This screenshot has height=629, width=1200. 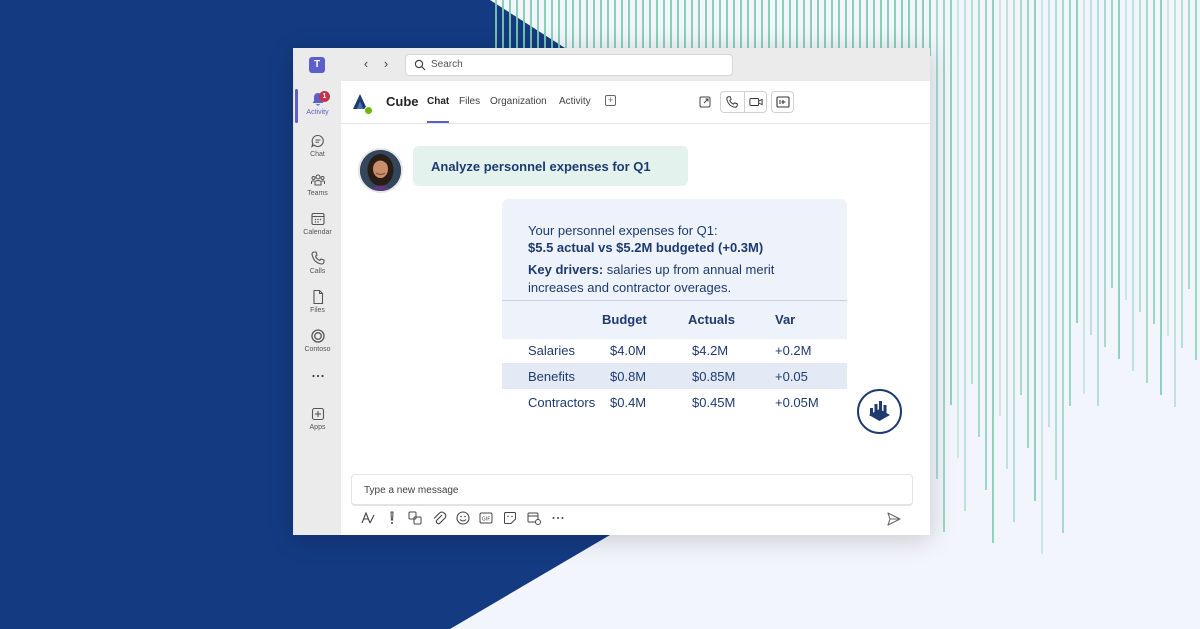 I want to click on teams-icon, so click(x=317, y=180).